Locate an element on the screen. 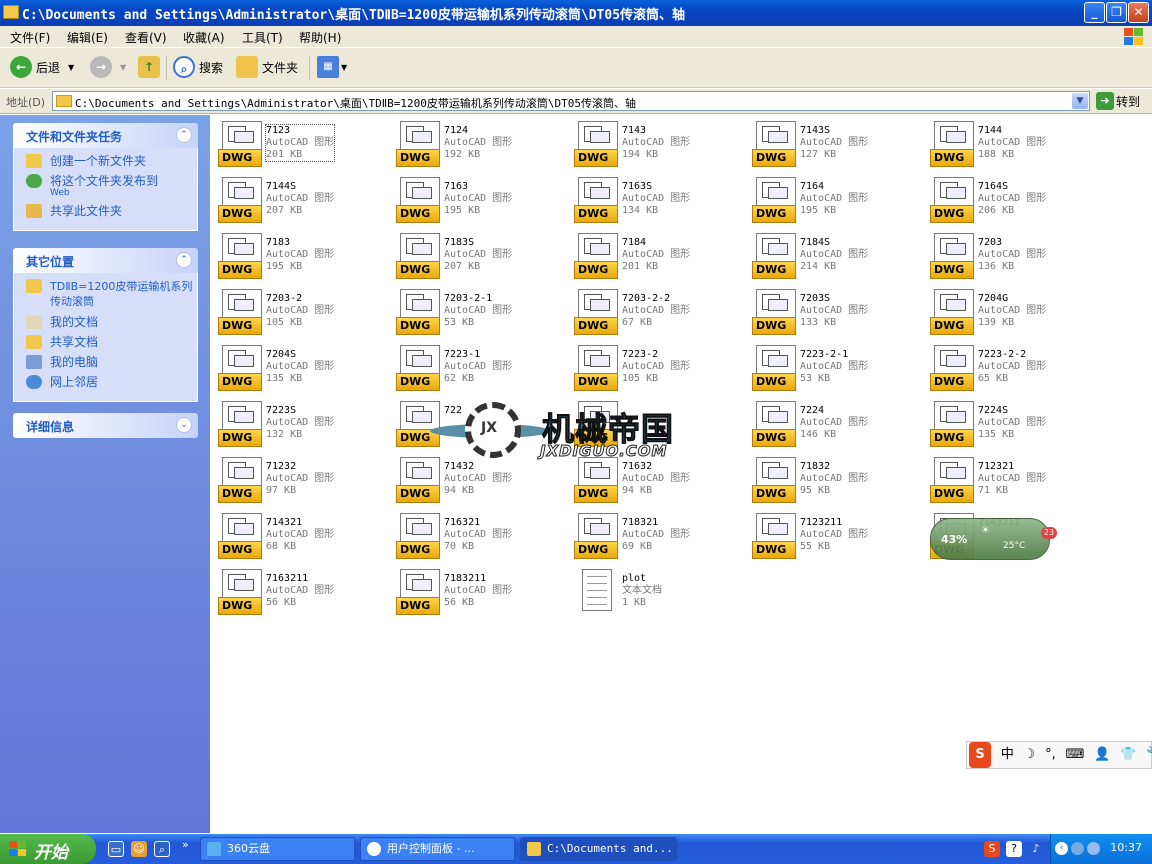 The width and height of the screenshot is (1152, 864). file-item: DWG 7164S AutoCAD 图形 206 KB is located at coordinates (1015, 199).